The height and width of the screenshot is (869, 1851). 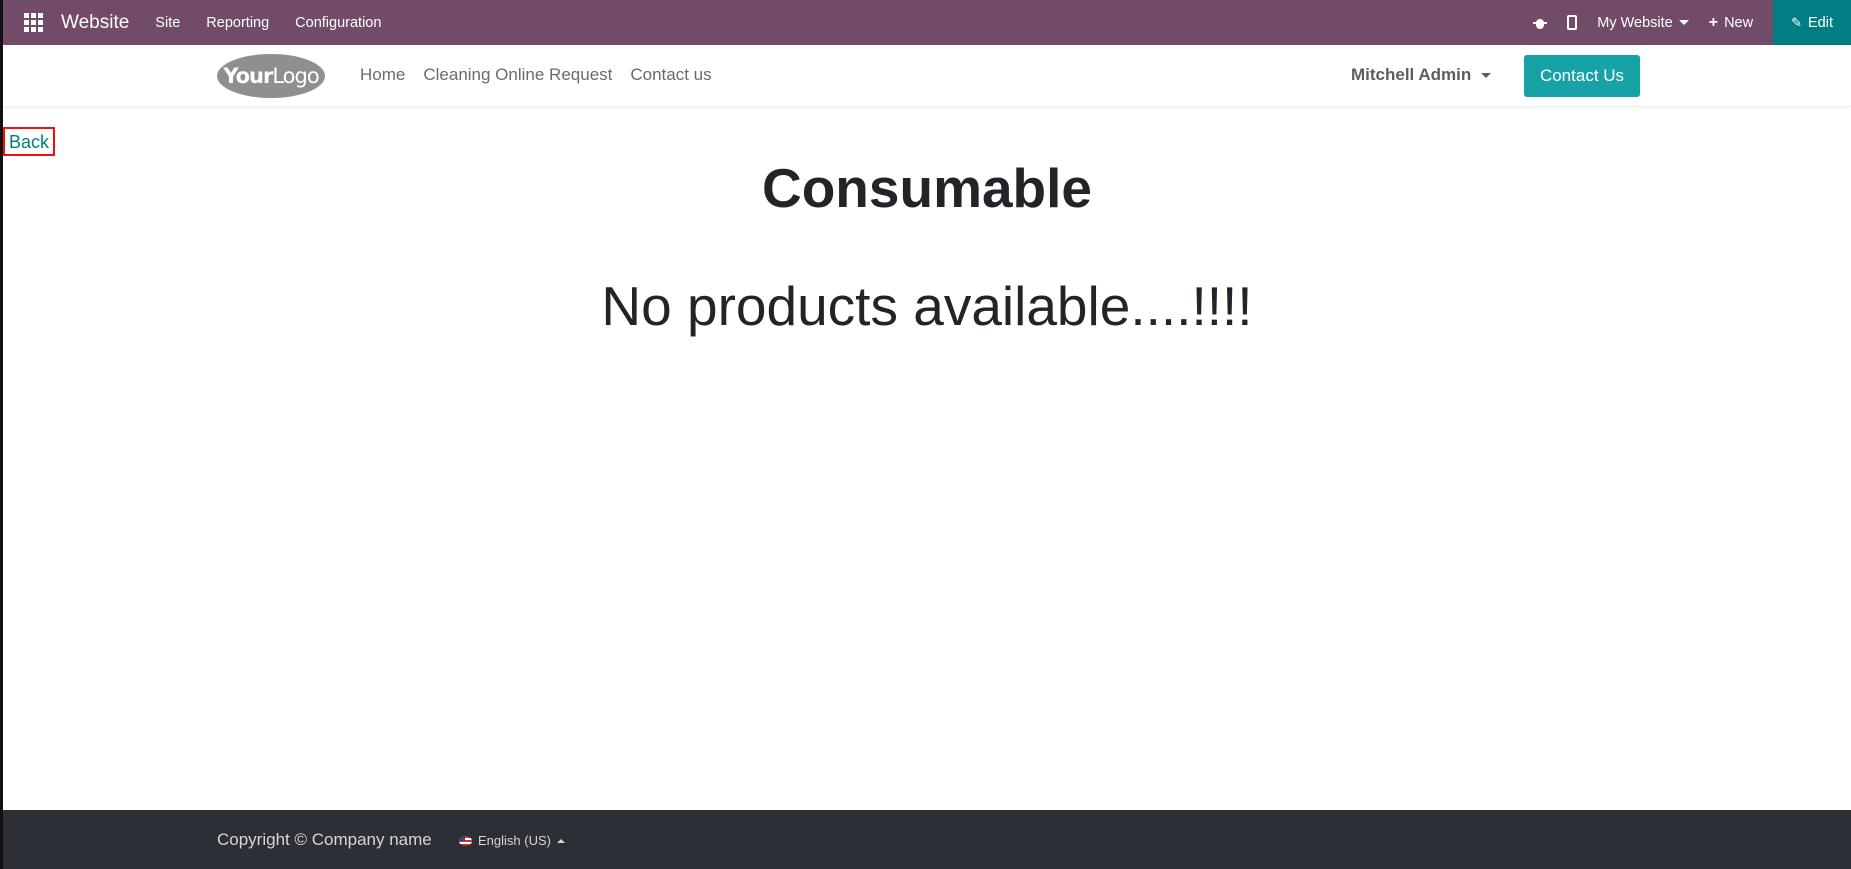 I want to click on app-brand: Website, so click(x=95, y=23).